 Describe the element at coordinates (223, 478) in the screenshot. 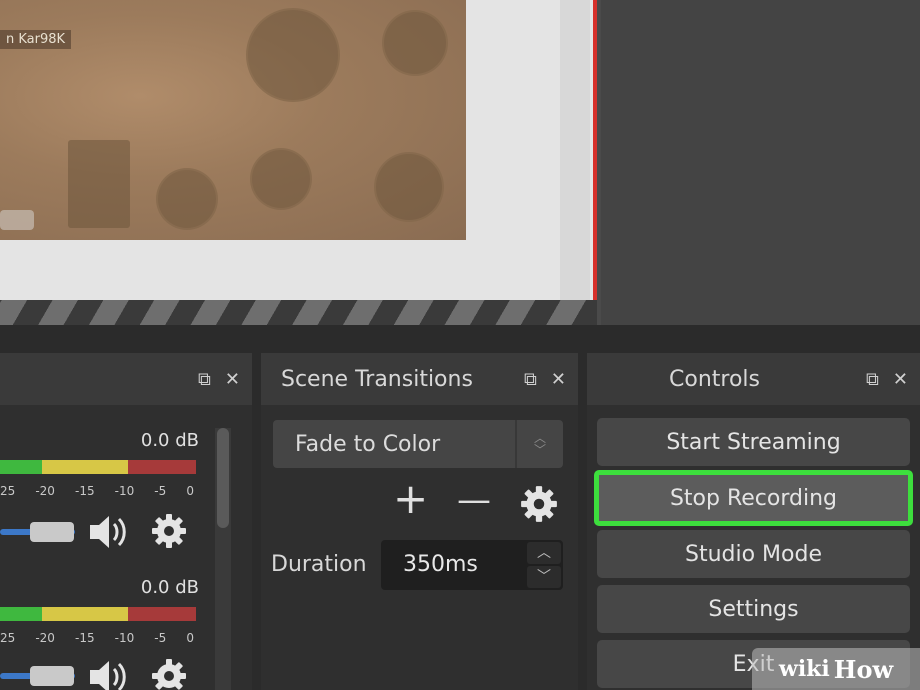

I see `mixer-scrollbar-thumb` at that location.